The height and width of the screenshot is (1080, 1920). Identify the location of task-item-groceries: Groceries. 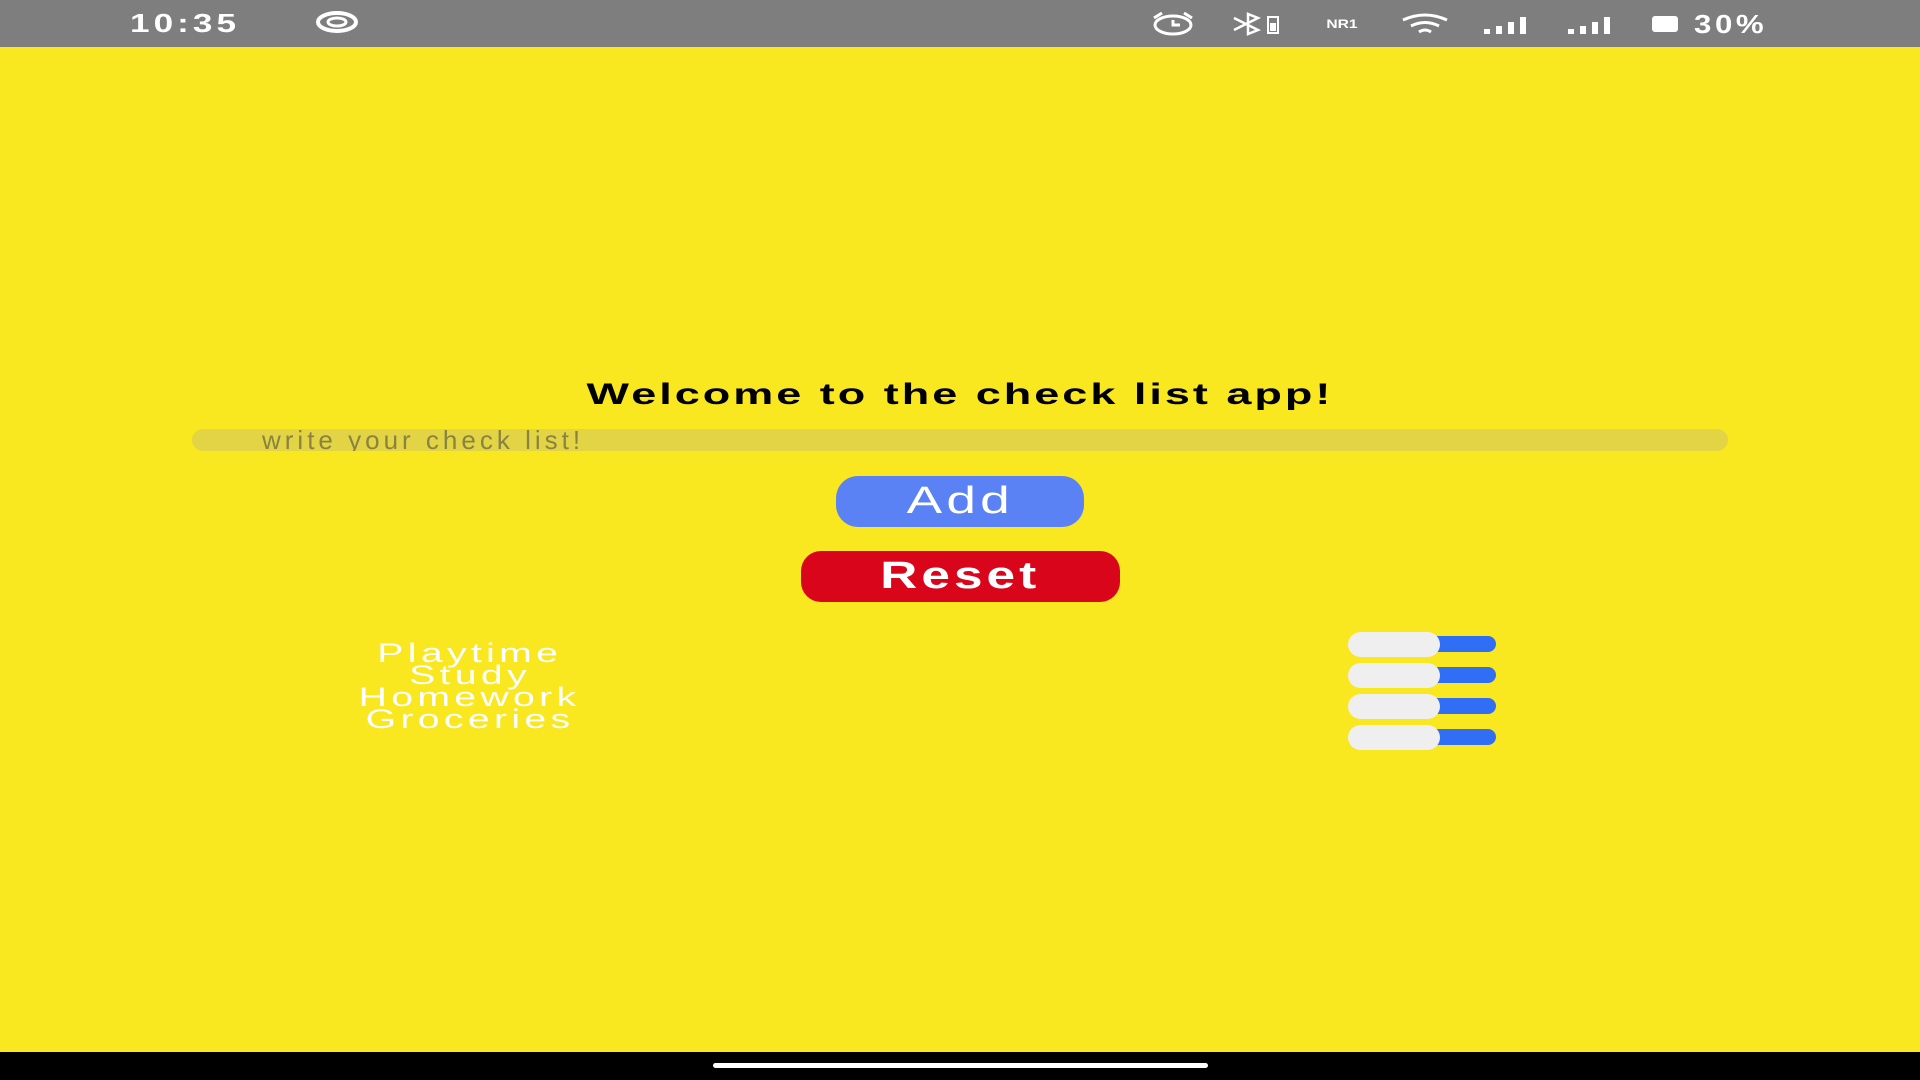
(470, 719).